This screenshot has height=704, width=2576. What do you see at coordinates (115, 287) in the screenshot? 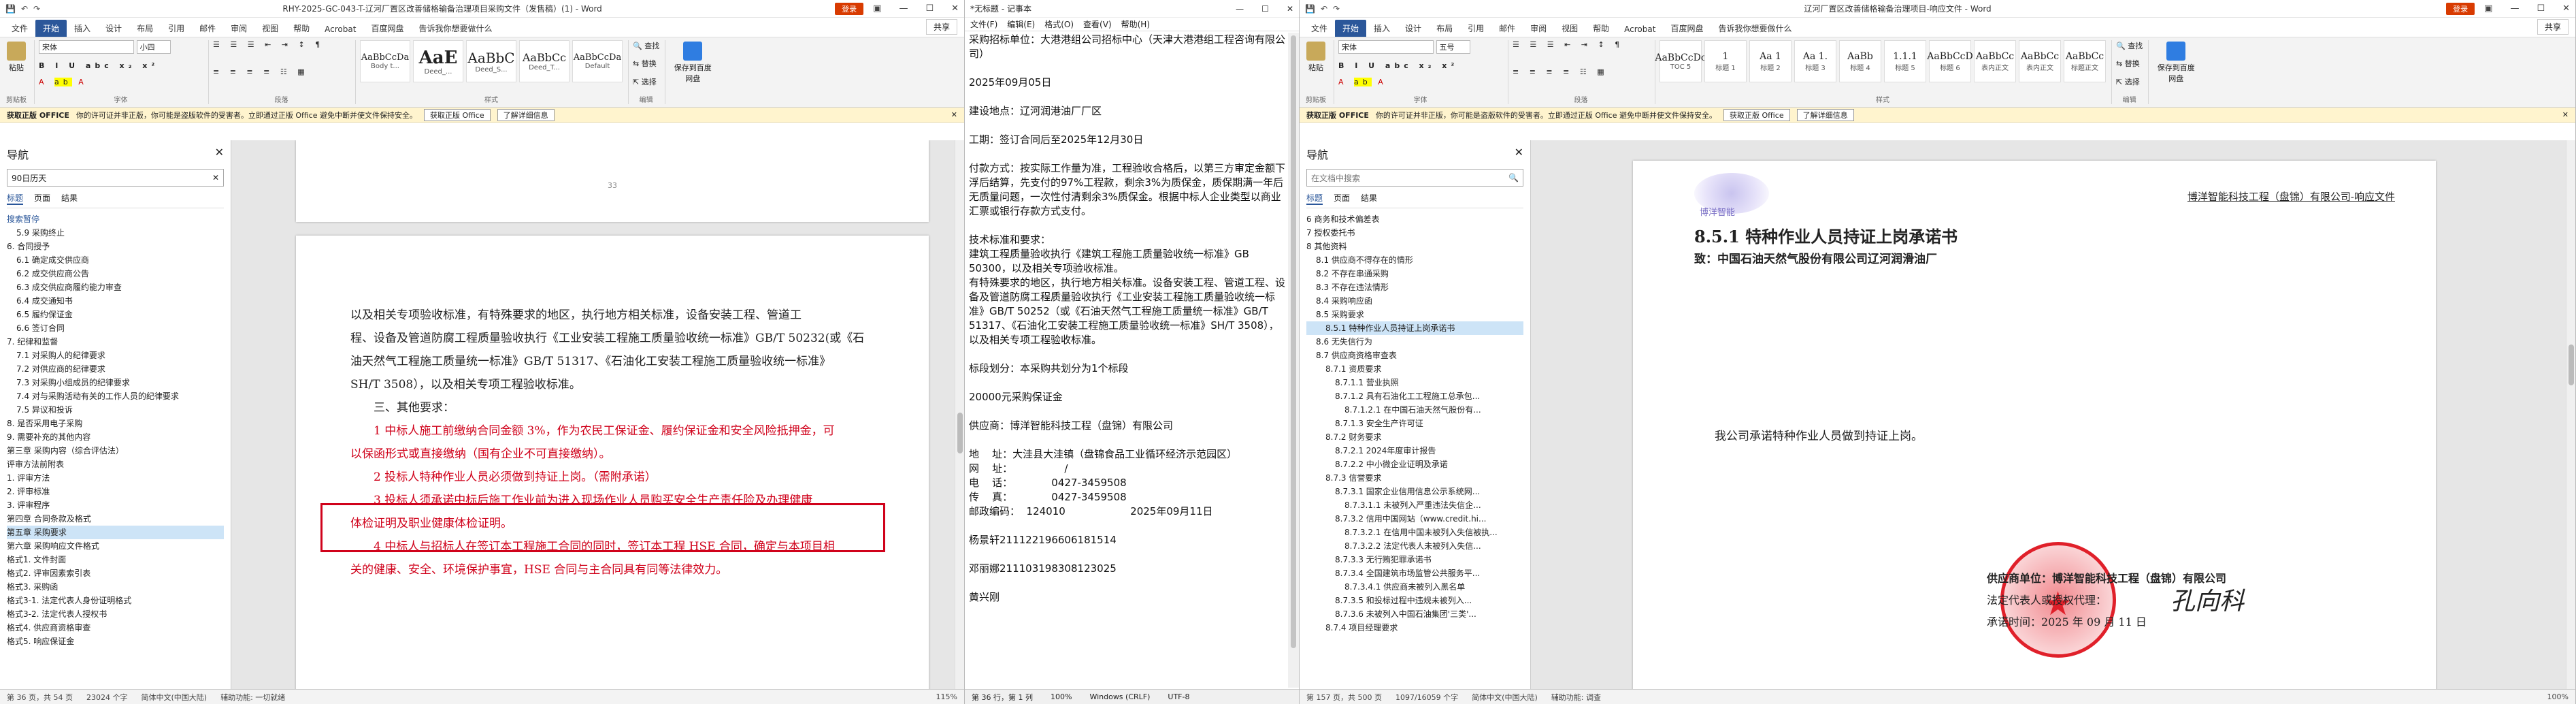
I see `nav-heading-item: 6.3 成交供应商履约能力审查` at bounding box center [115, 287].